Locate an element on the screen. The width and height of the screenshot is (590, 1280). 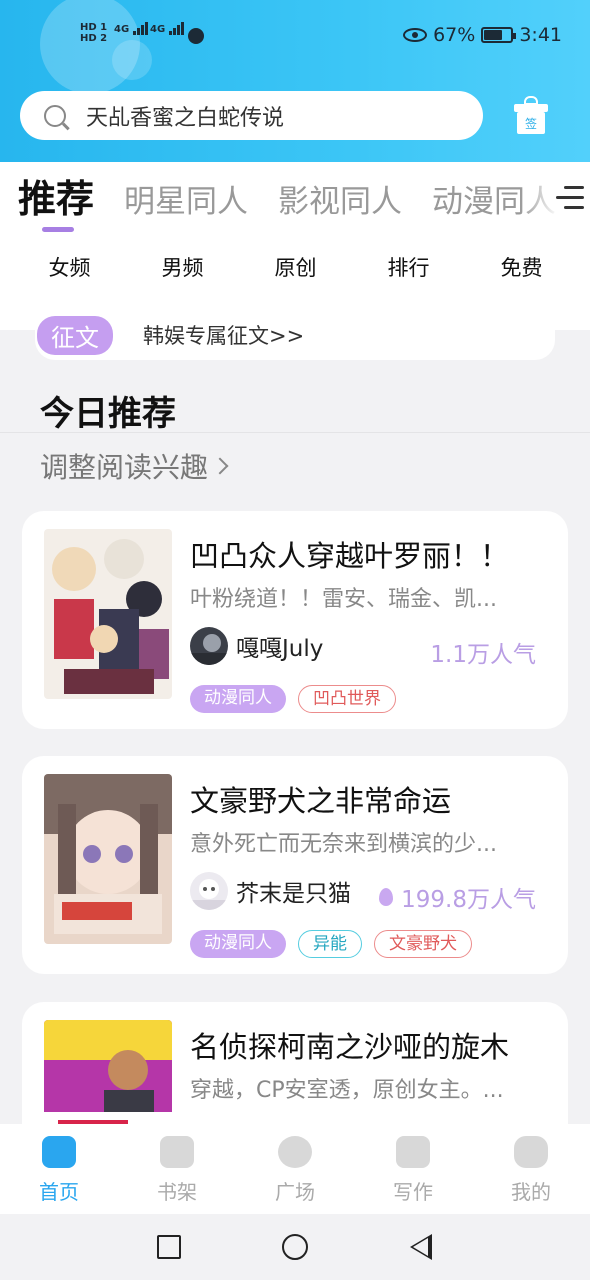
nav-mine: 我的 is located at coordinates (531, 1169).